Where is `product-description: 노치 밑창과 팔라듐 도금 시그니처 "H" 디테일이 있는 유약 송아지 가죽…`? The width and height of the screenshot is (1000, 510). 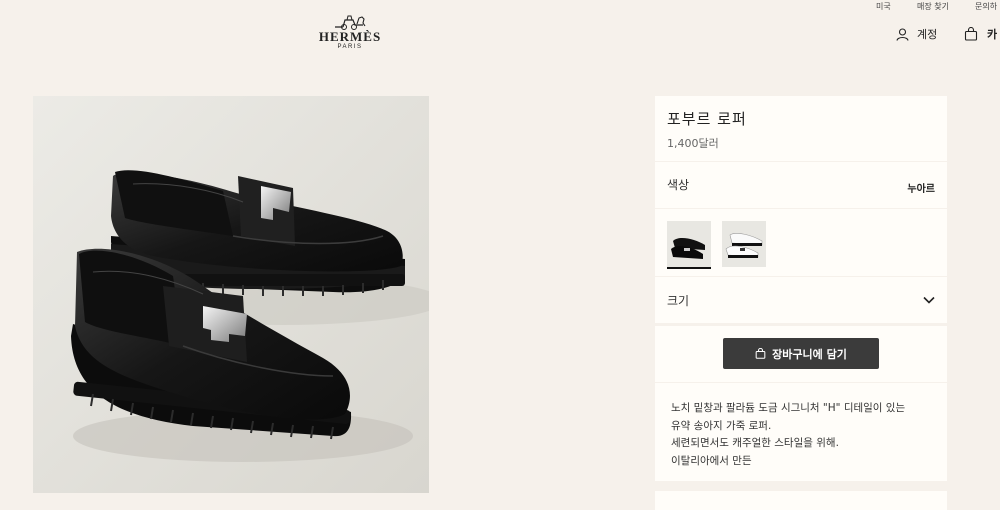
product-description: 노치 밑창과 팔라듐 도금 시그니처 "H" 디테일이 있는 유약 송아지 가죽… is located at coordinates (801, 432).